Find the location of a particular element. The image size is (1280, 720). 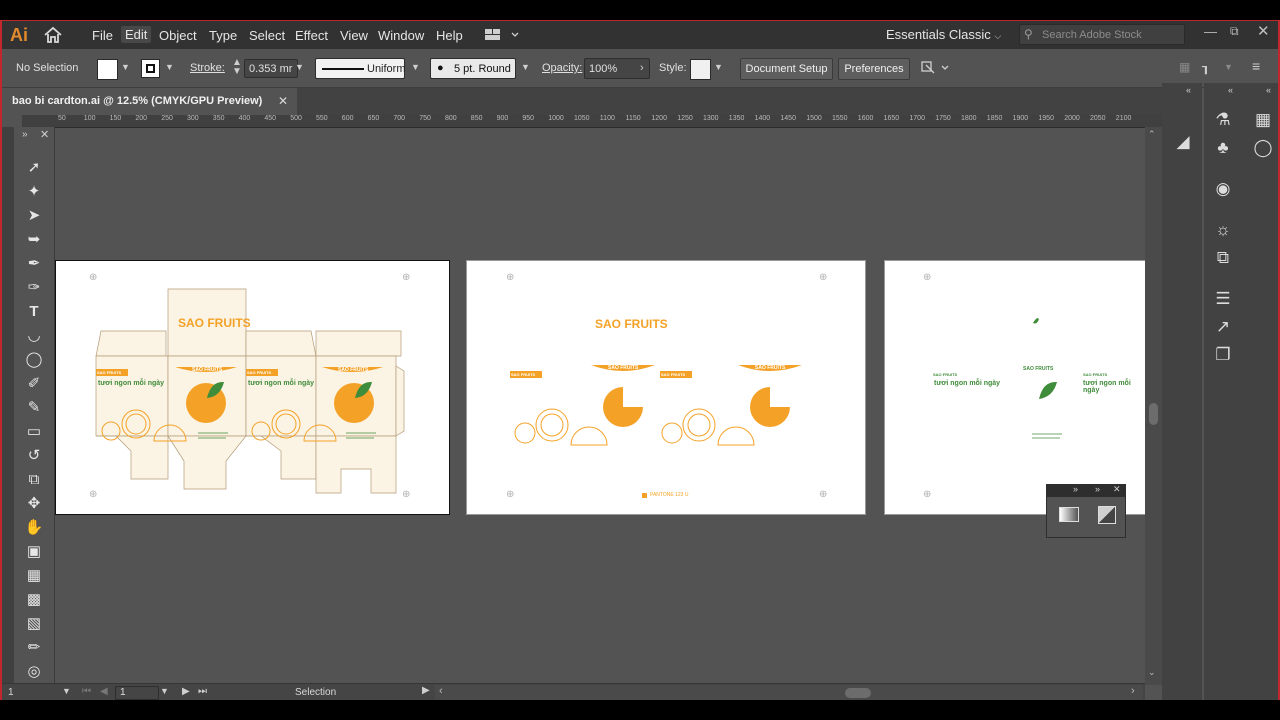

stroke-label: Stroke: is located at coordinates (207, 68).